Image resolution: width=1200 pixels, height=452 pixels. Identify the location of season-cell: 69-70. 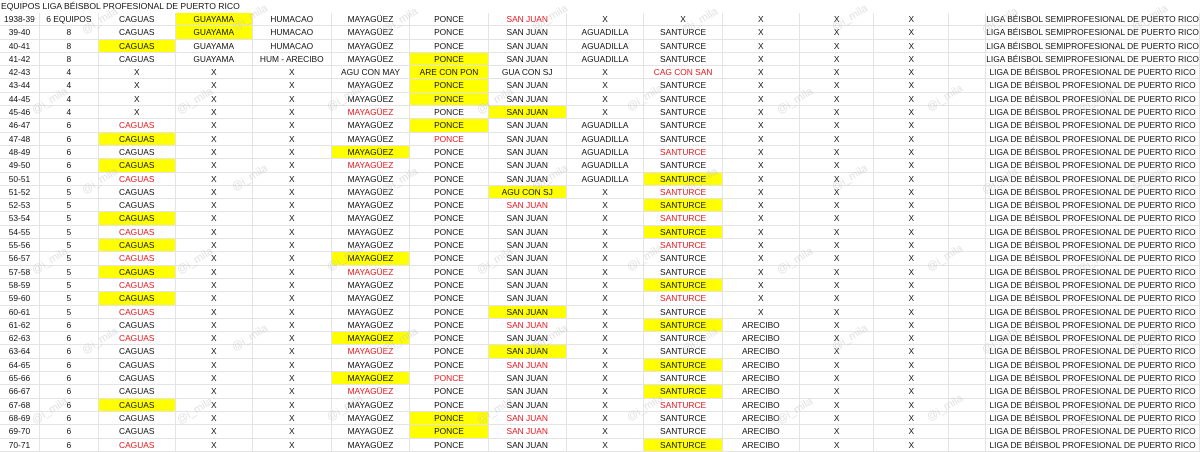
(20, 431).